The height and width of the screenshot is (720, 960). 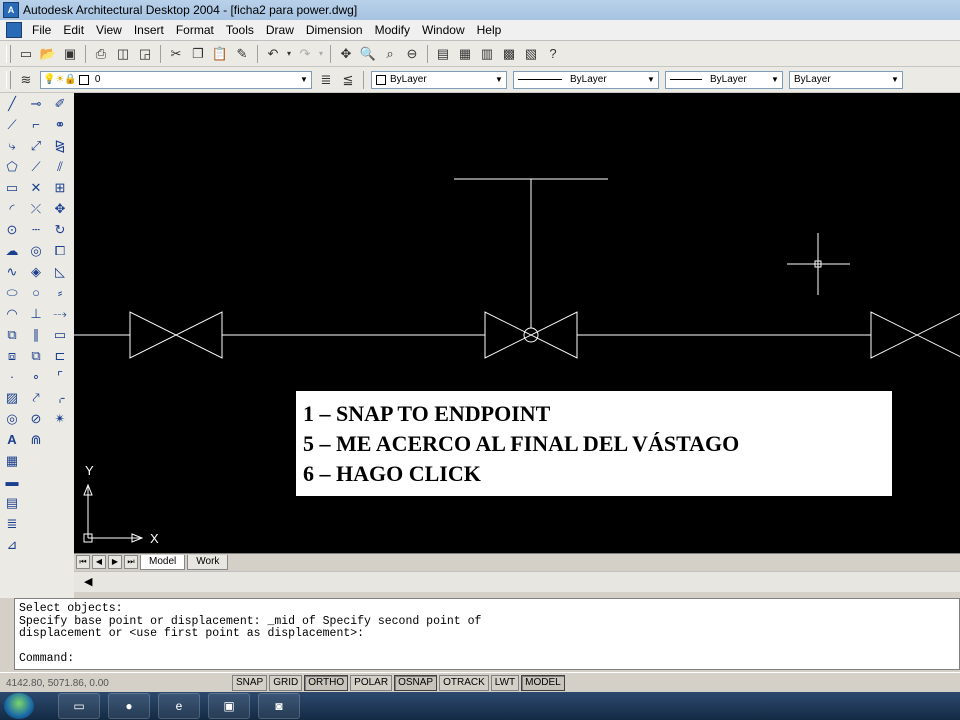 What do you see at coordinates (12, 145) in the screenshot?
I see `polyline-icon: ⤷` at bounding box center [12, 145].